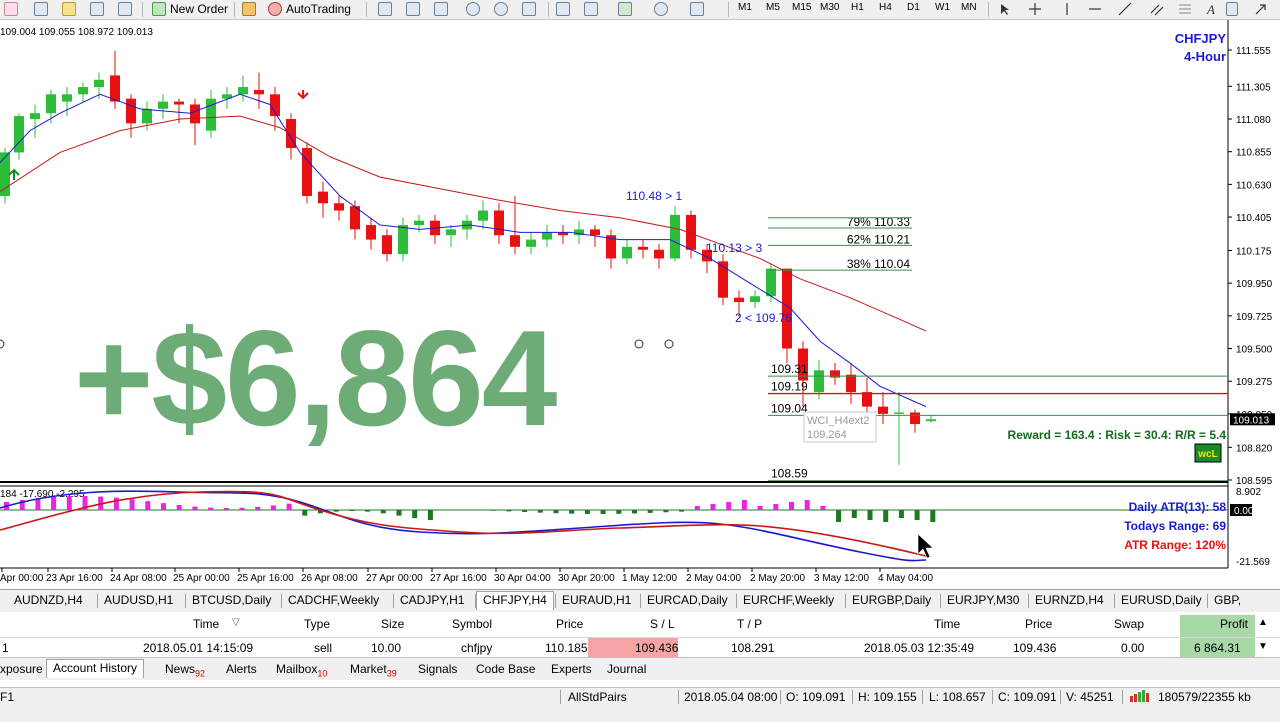 This screenshot has width=1280, height=722. I want to click on line-chart-icon, so click(441, 9).